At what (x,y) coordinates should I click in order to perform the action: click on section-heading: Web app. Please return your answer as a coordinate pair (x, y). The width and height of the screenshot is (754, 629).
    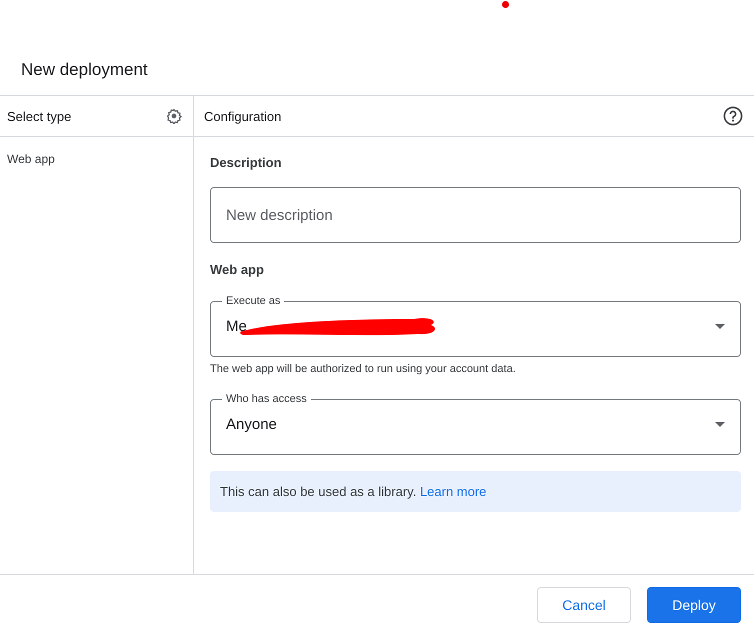
    Looking at the image, I should click on (237, 269).